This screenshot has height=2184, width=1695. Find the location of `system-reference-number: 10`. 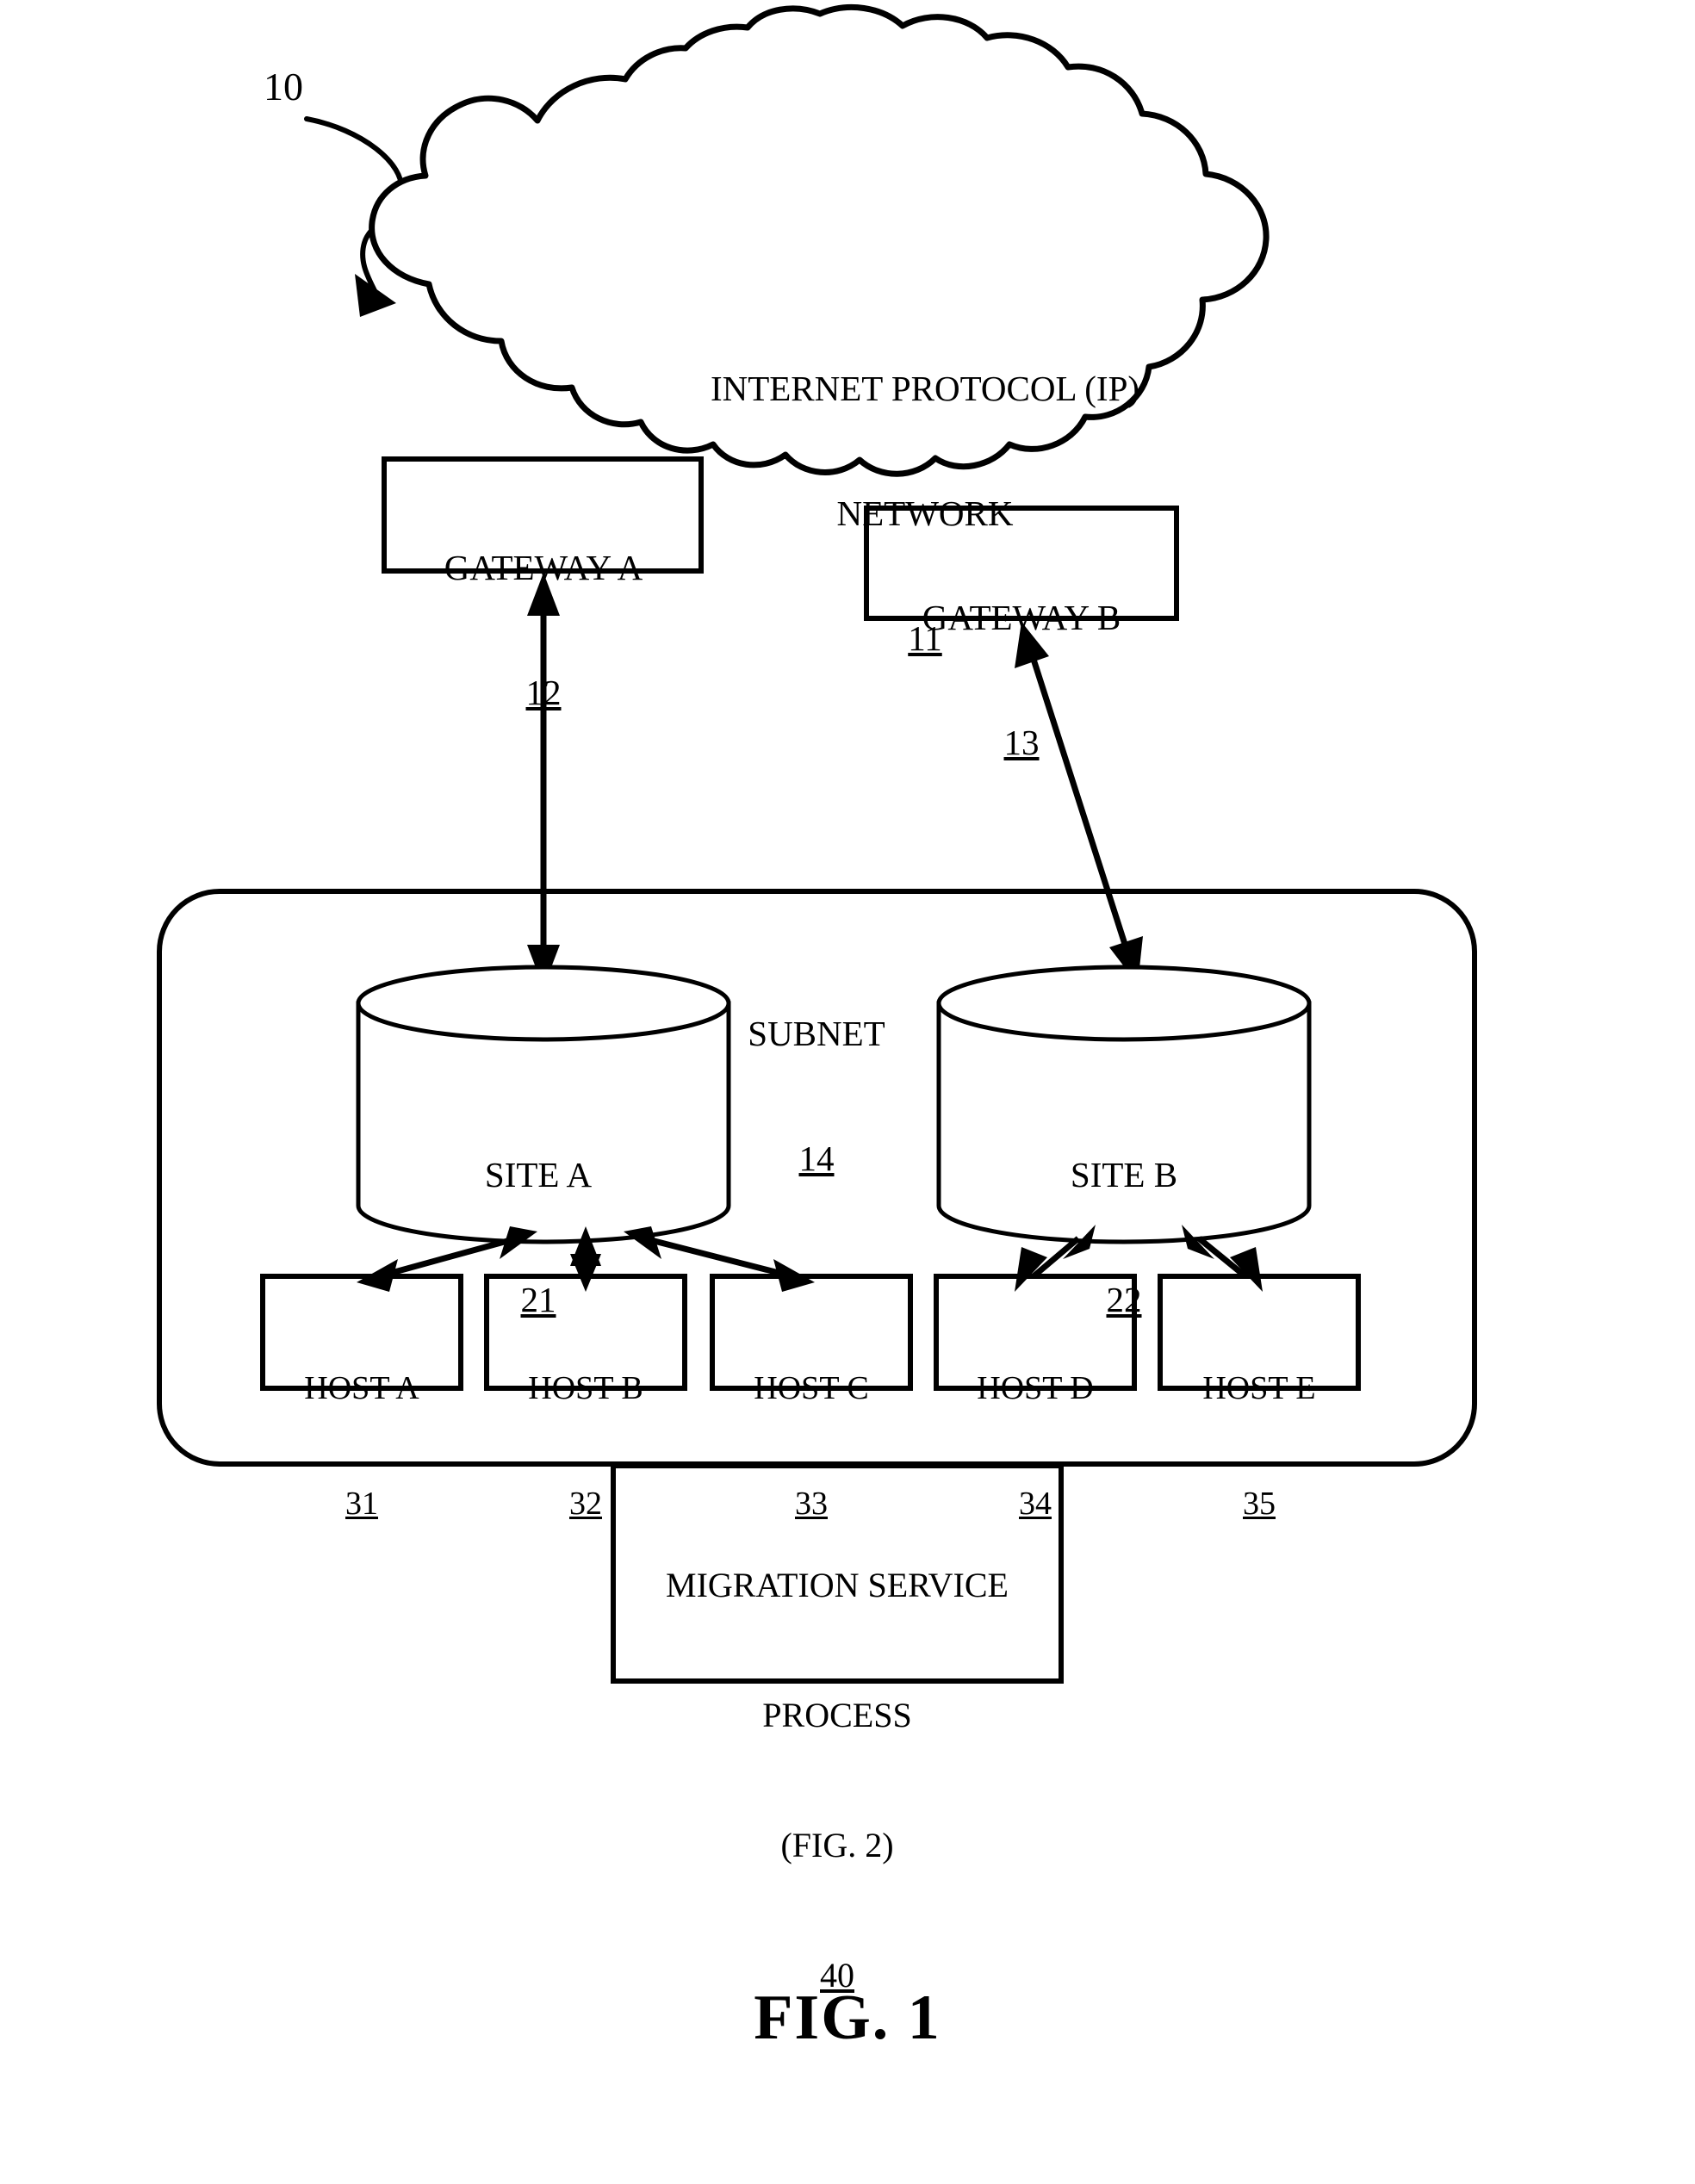

system-reference-number: 10 is located at coordinates (283, 87).